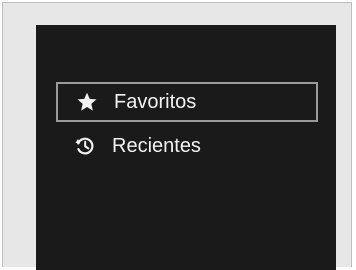 This screenshot has height=270, width=356. I want to click on star-icon, so click(87, 102).